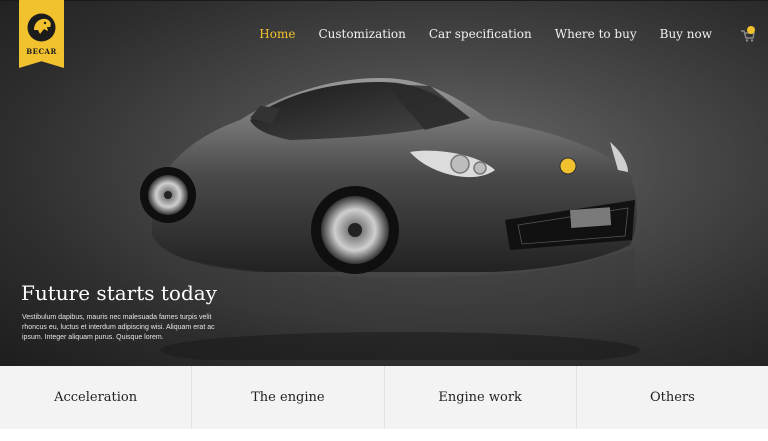 Image resolution: width=768 pixels, height=441 pixels. Describe the element at coordinates (751, 30) in the screenshot. I see `cart-badge` at that location.